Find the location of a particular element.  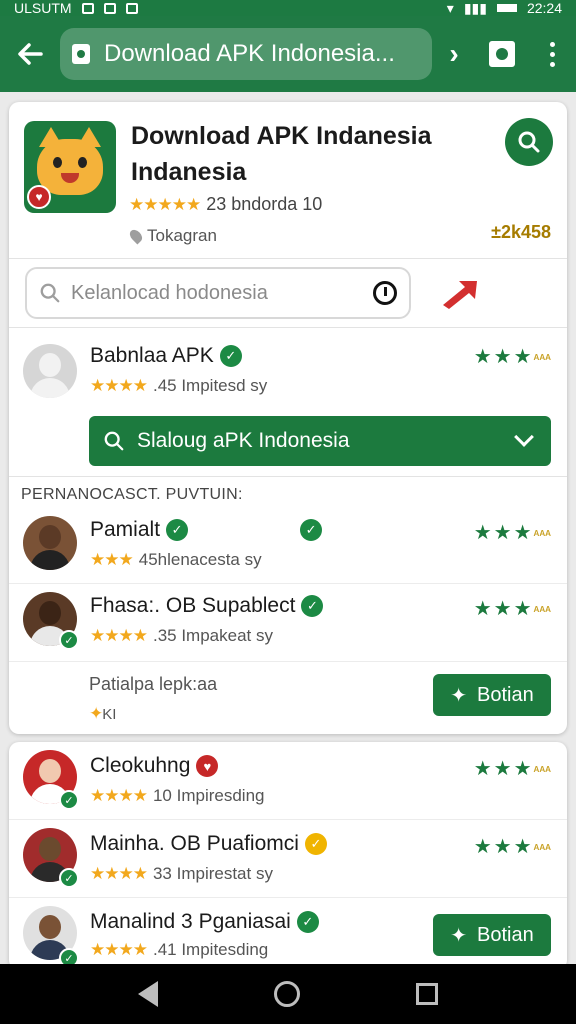

footer-sub: ✦KI is located at coordinates (103, 713).